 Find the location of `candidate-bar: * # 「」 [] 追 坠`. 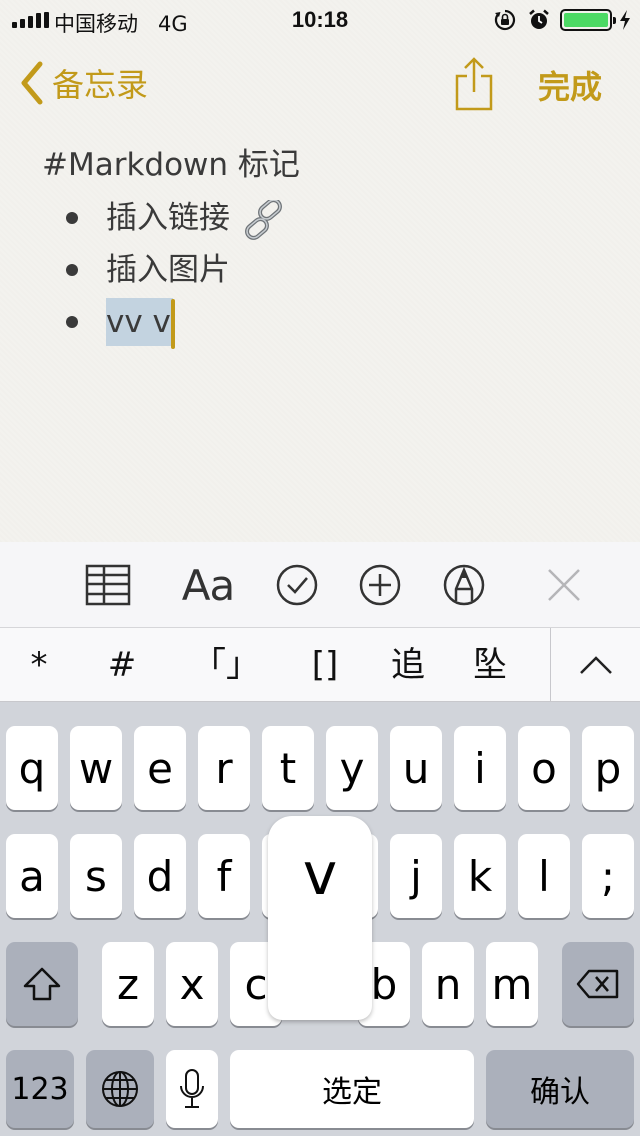

candidate-bar: * # 「」 [] 追 坠 is located at coordinates (320, 665).